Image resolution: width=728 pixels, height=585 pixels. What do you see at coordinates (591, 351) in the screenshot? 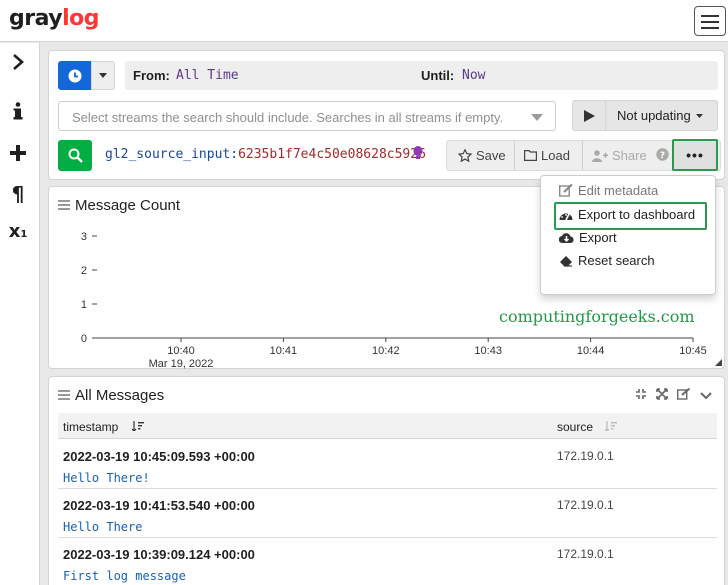
I see `x-tick-label: 10:44` at bounding box center [591, 351].